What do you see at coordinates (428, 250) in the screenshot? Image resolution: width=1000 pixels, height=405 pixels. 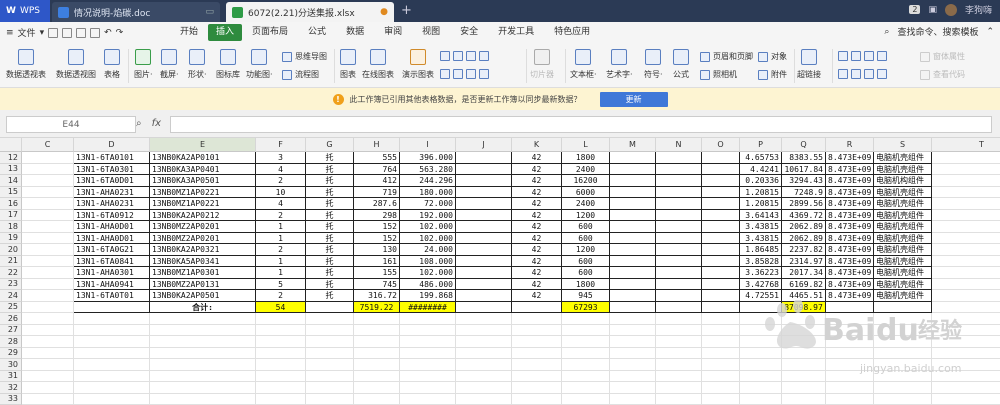 I see `cell-i20: 24.000` at bounding box center [428, 250].